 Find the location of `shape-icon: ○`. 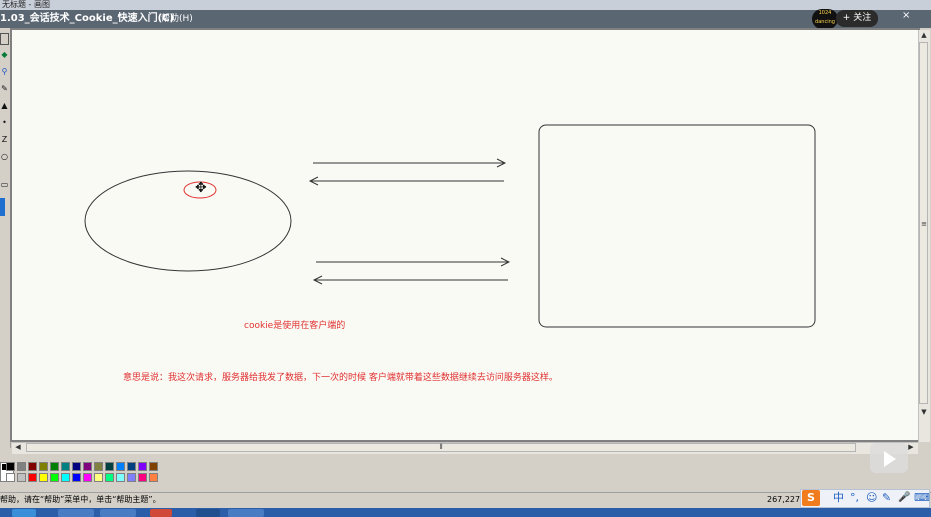

shape-icon: ○ is located at coordinates (4, 157).